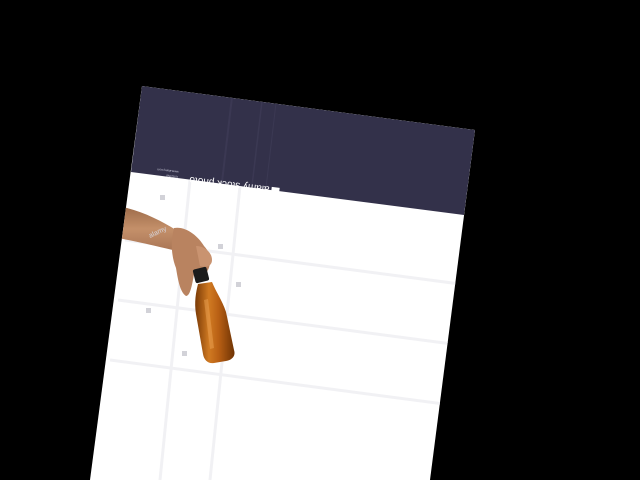 The height and width of the screenshot is (480, 640). What do you see at coordinates (275, 191) in the screenshot?
I see `alamy-logo-icon` at bounding box center [275, 191].